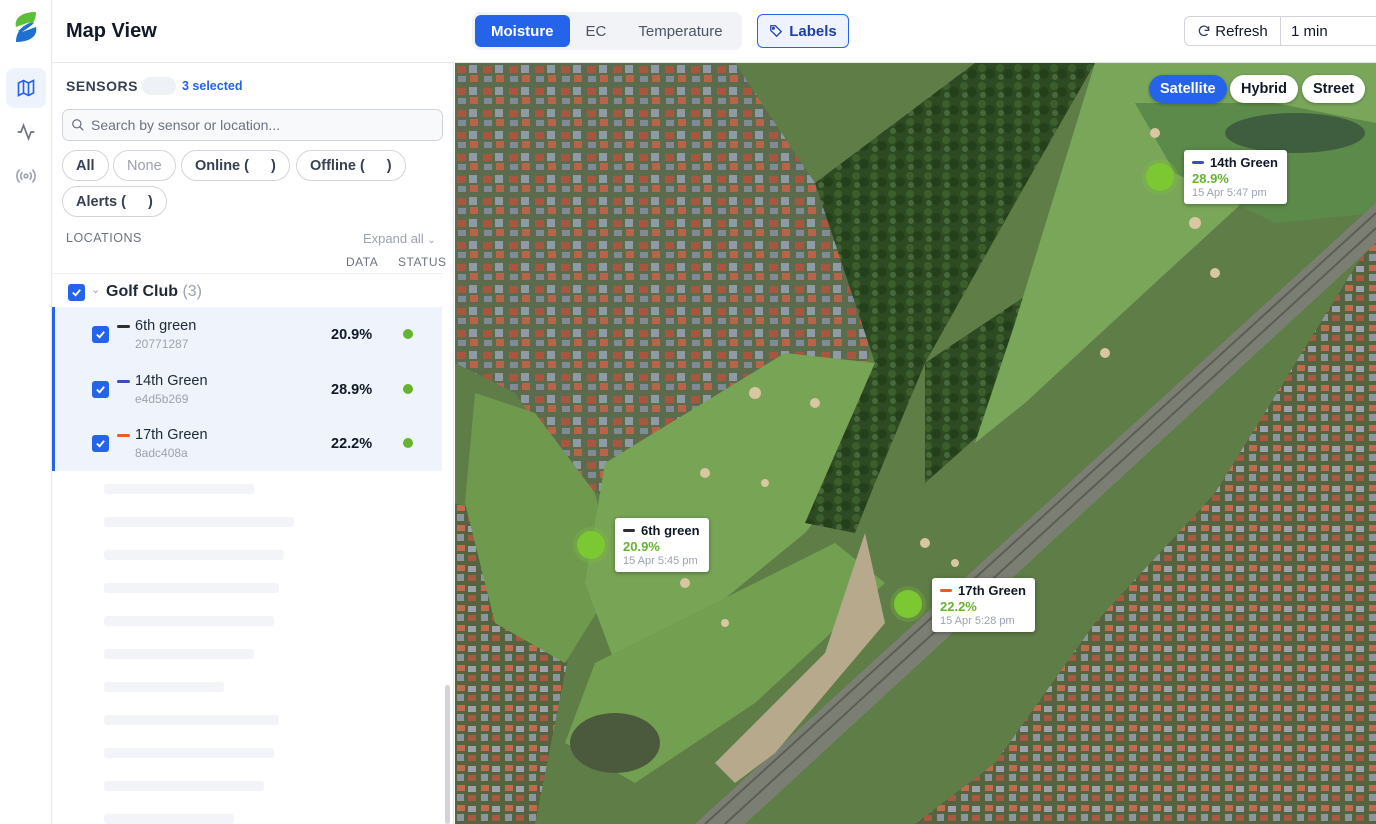 Image resolution: width=1376 pixels, height=824 pixels. I want to click on broadcast-icon, so click(26, 176).